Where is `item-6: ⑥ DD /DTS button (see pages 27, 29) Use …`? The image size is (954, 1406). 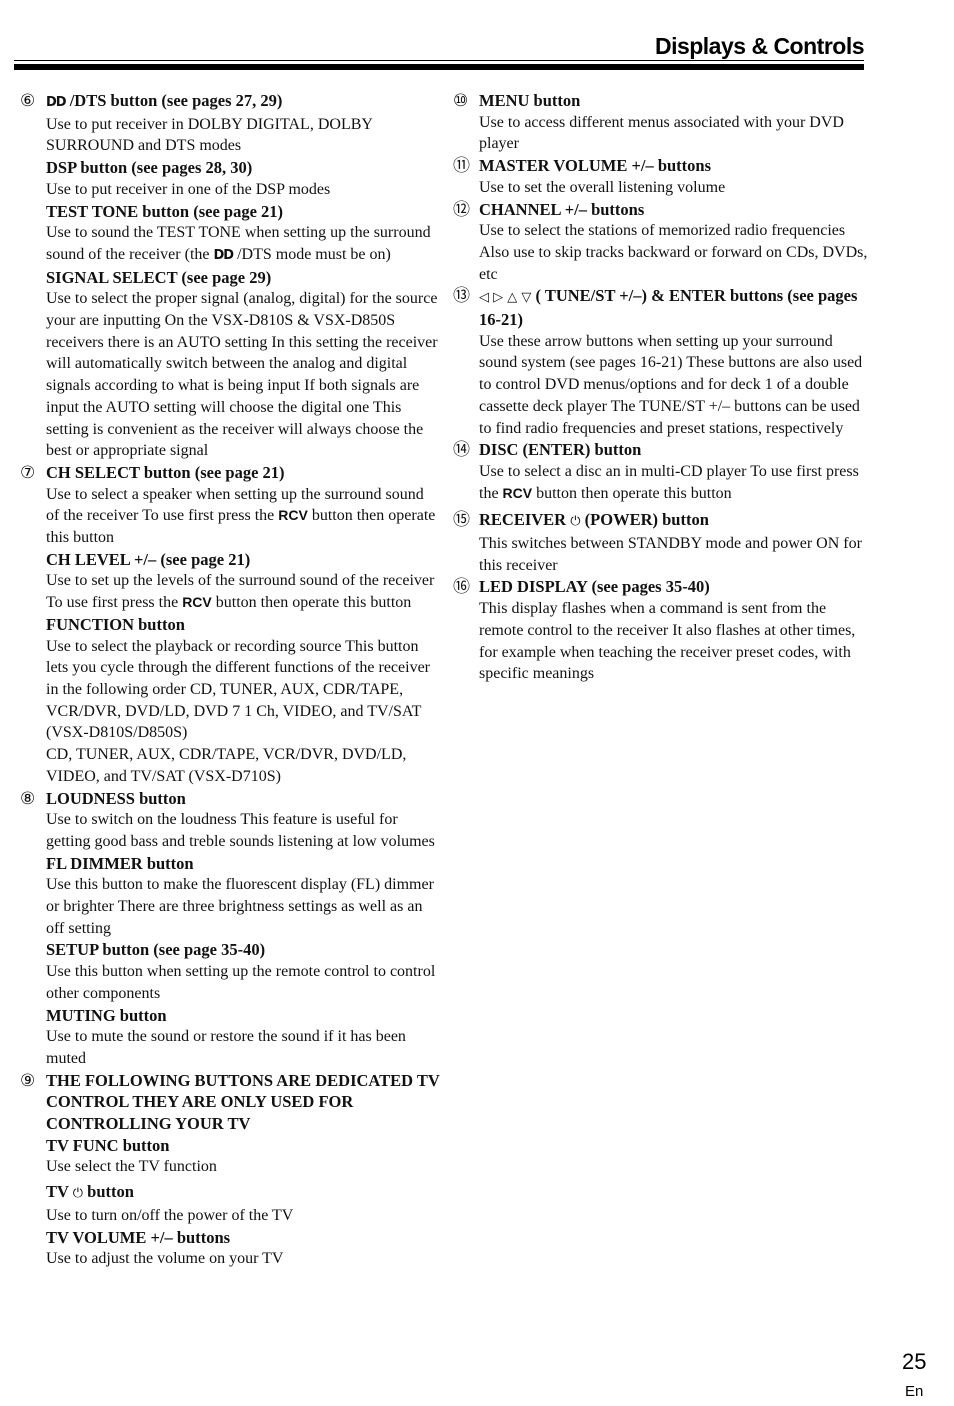 item-6: ⑥ DD /DTS button (see pages 27, 29) Use … is located at coordinates (230, 276).